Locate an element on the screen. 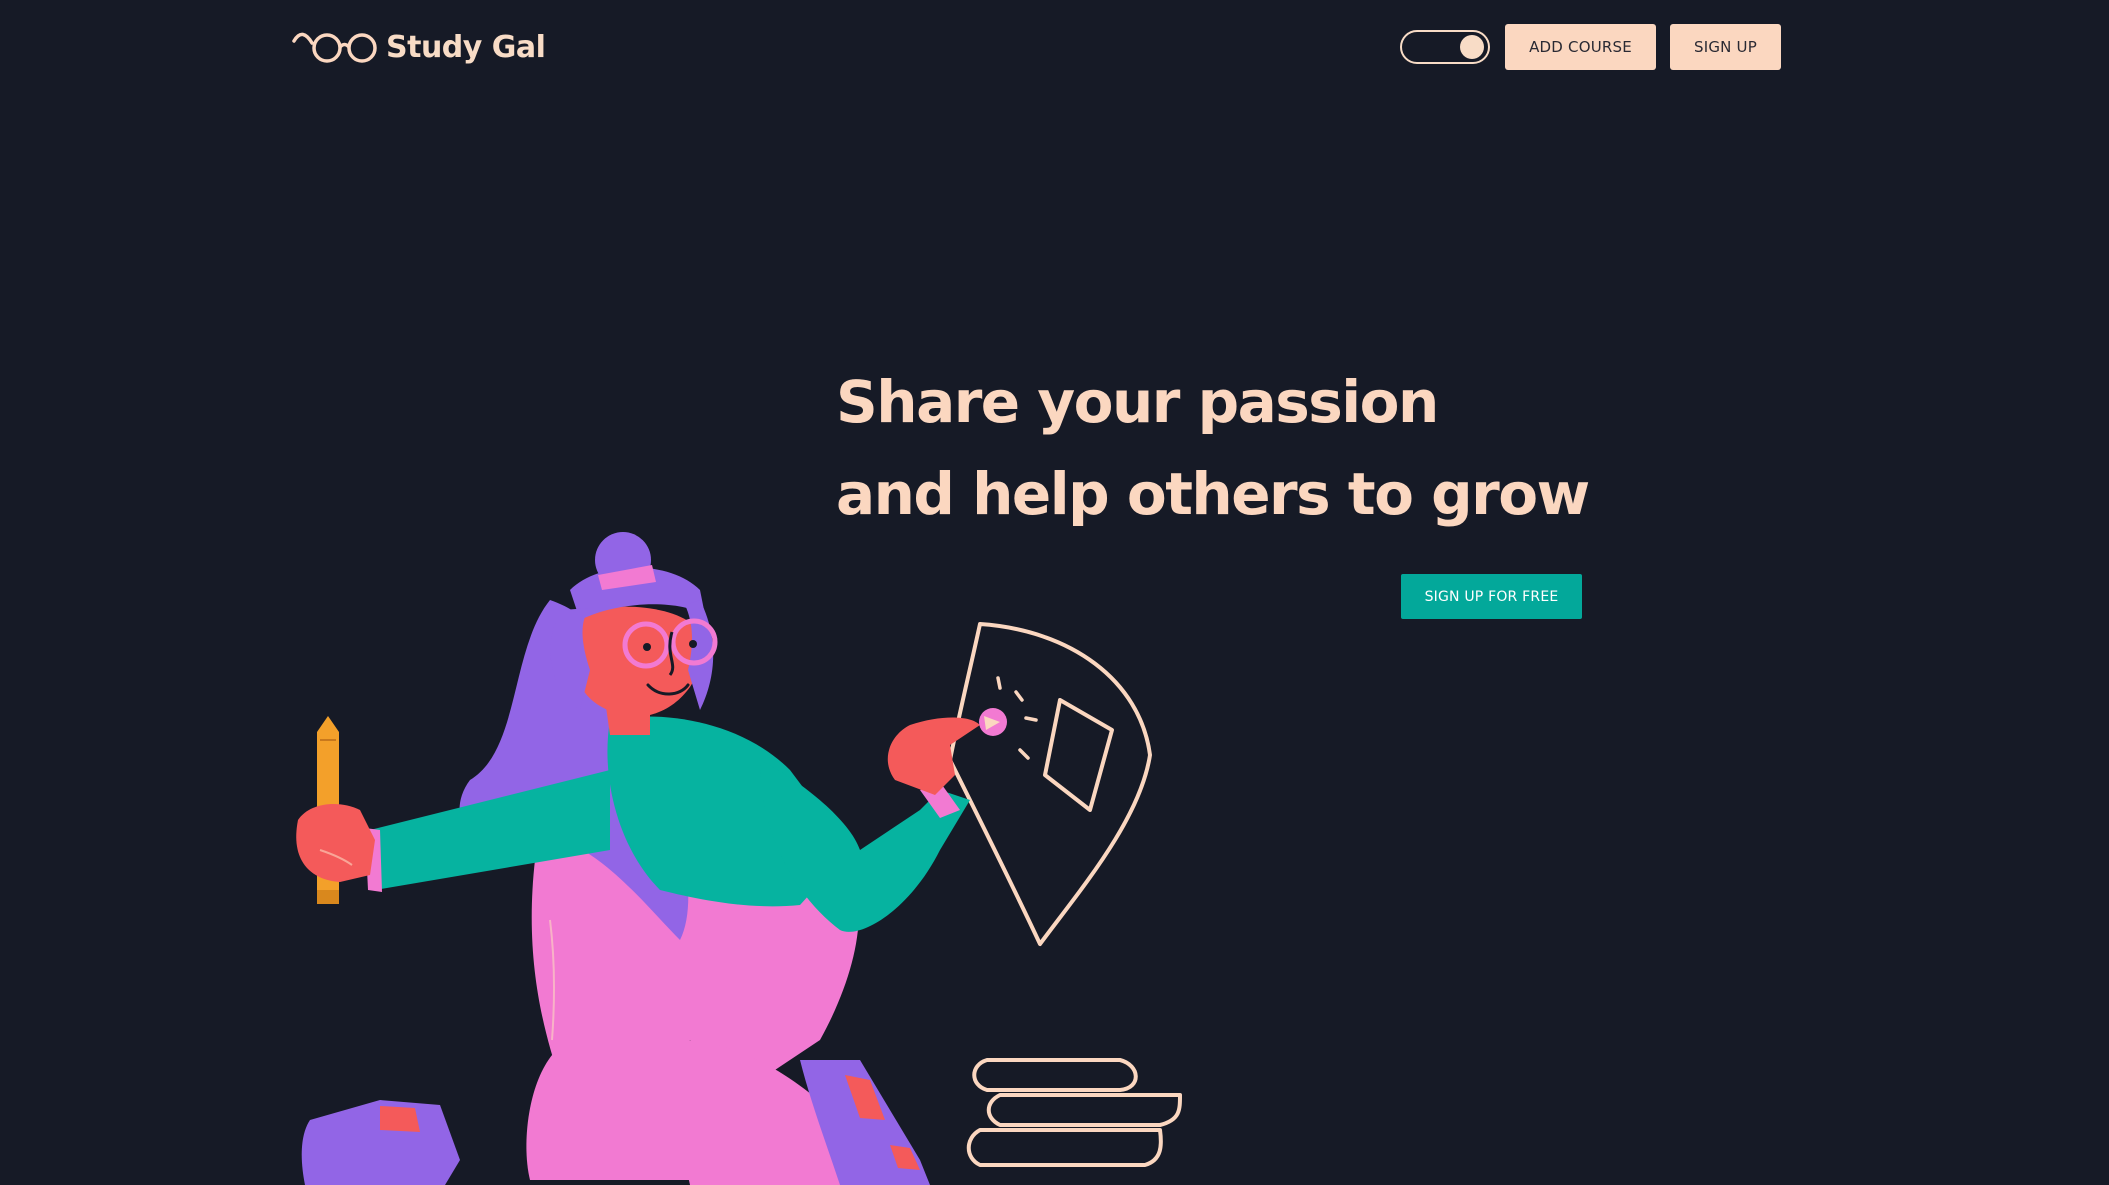 The width and height of the screenshot is (2109, 1185). brand-logo: Study Gal is located at coordinates (419, 47).